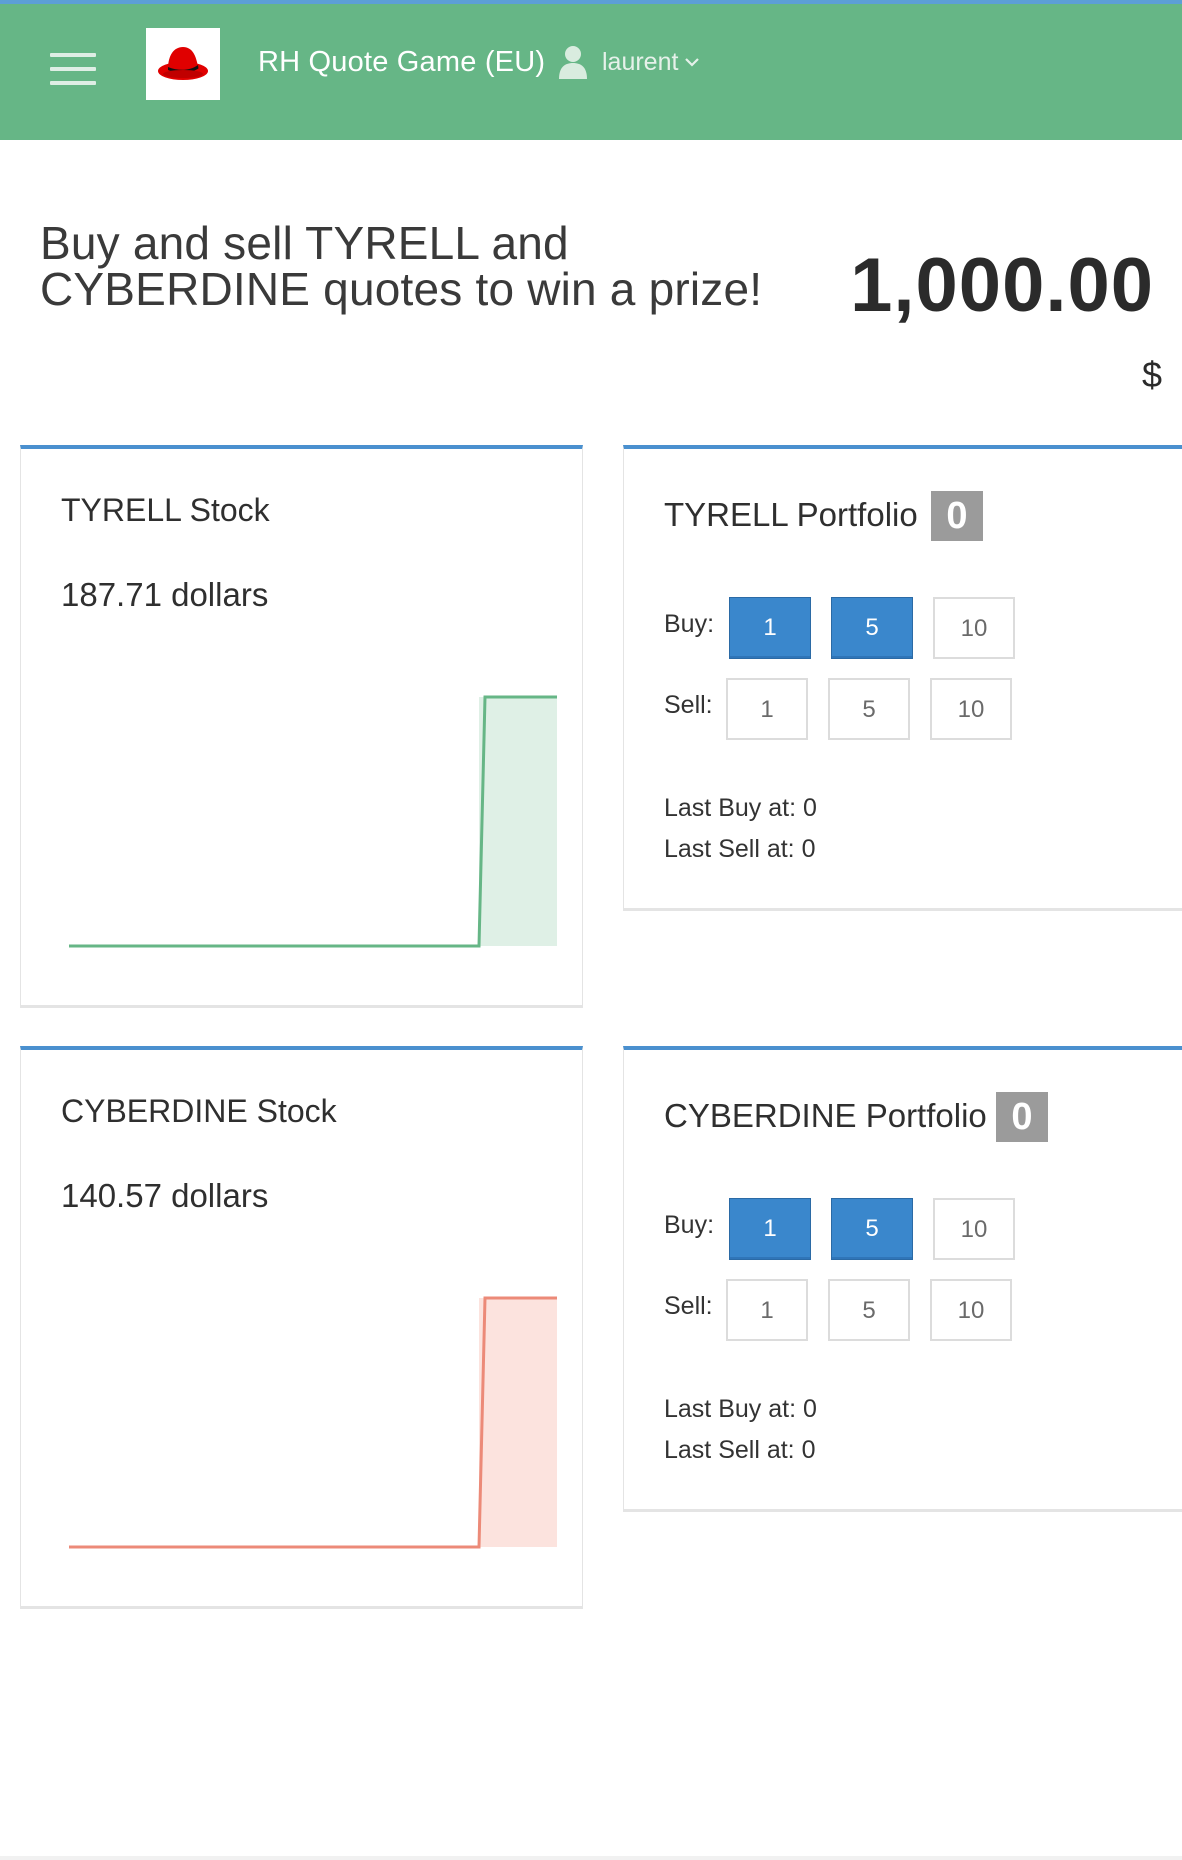 The width and height of the screenshot is (1182, 1860). I want to click on headline-line-1: Buy and sell TYRELL and, so click(304, 243).